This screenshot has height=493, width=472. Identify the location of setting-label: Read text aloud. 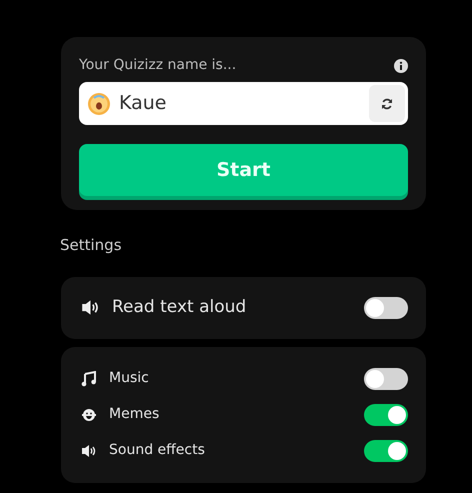
(180, 307).